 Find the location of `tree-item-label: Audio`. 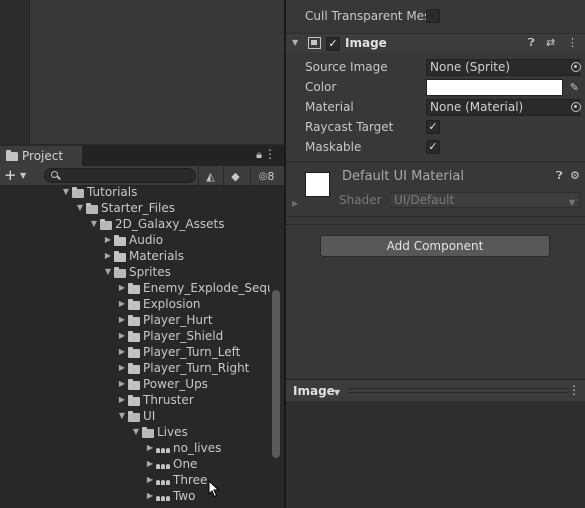

tree-item-label: Audio is located at coordinates (146, 240).